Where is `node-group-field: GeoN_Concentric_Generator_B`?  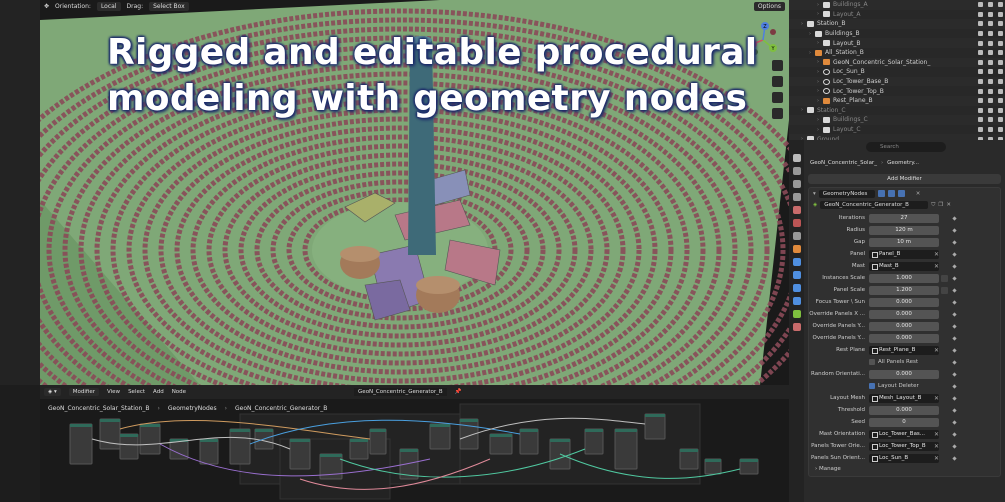
node-group-field: GeoN_Concentric_Generator_B is located at coordinates (874, 205).